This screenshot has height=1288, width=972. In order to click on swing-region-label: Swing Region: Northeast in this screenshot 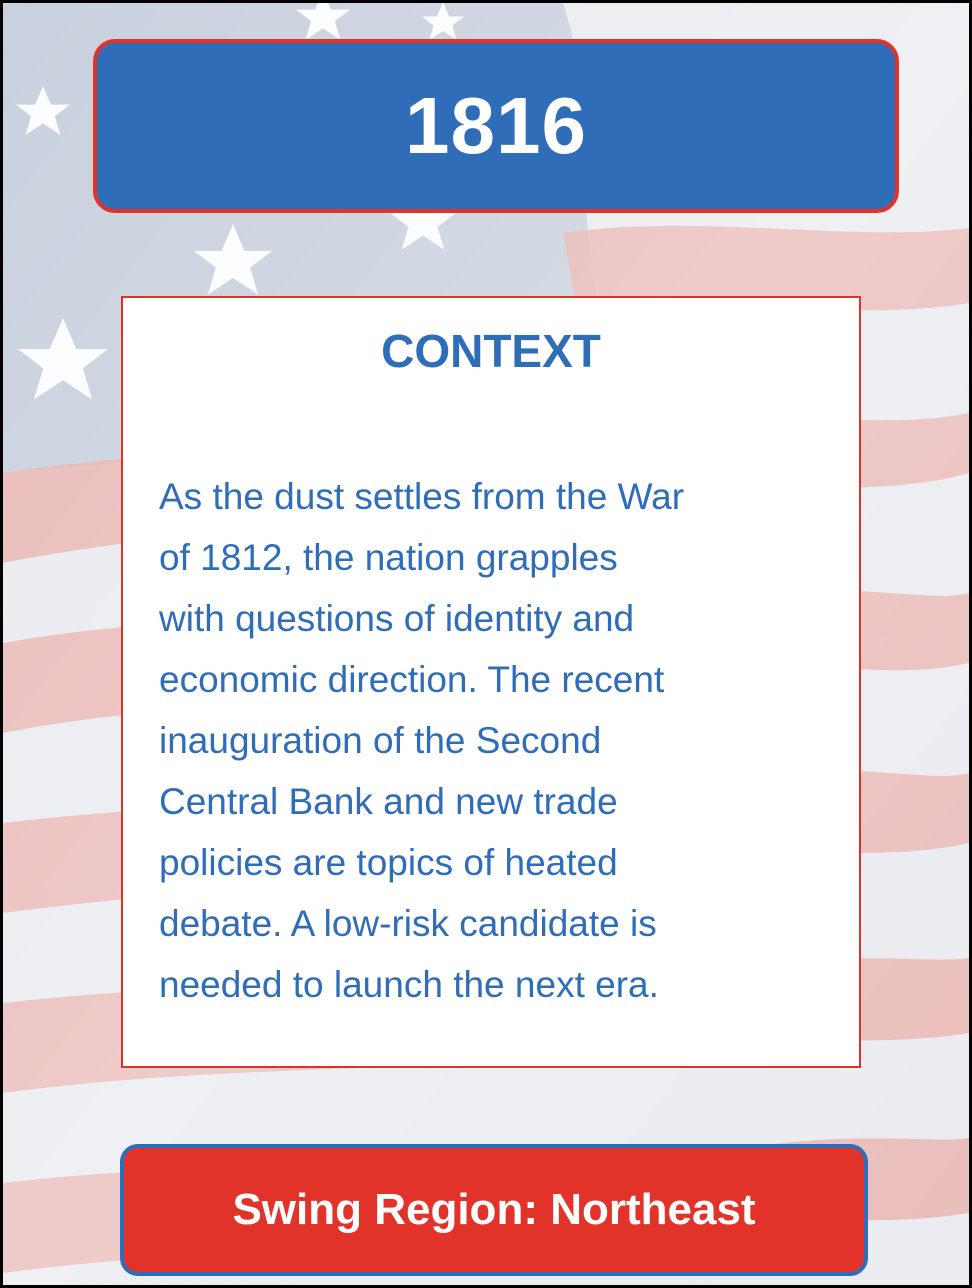, I will do `click(494, 1209)`.